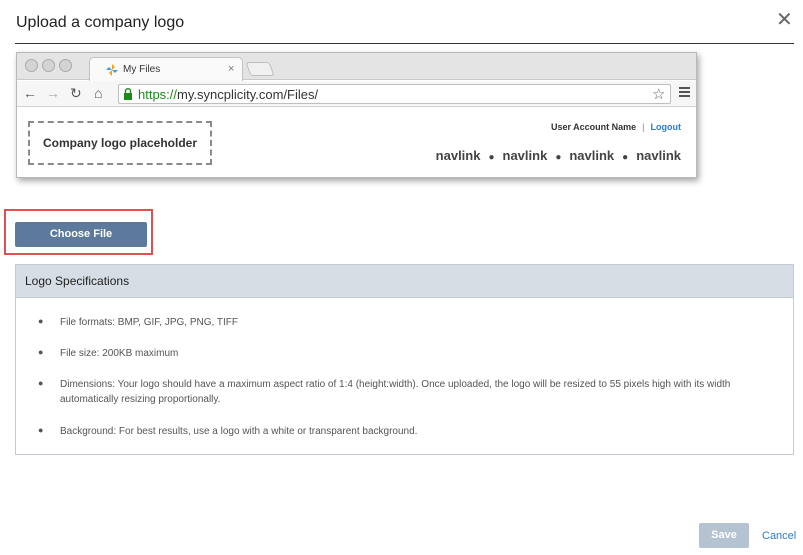 This screenshot has width=803, height=555. I want to click on tab-label: My Files, so click(142, 69).